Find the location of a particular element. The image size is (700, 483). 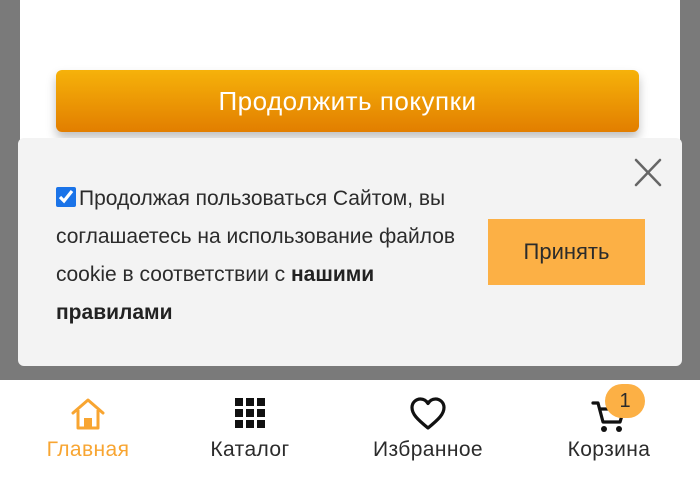

nav-label-catalog: Каталог is located at coordinates (250, 449).